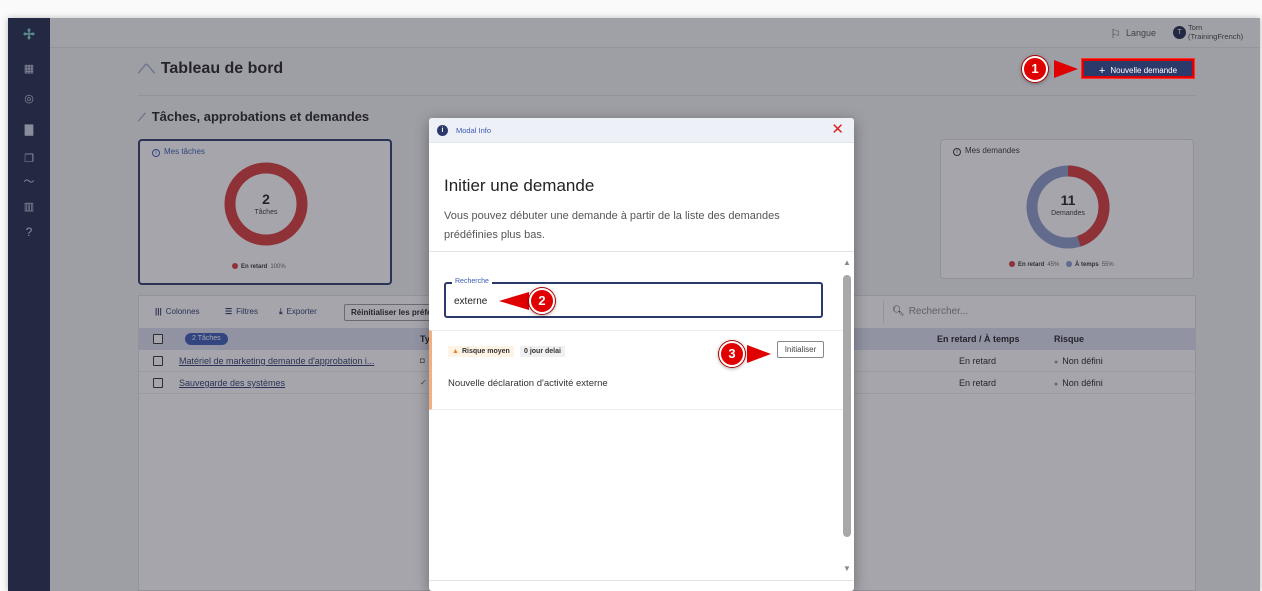  I want to click on plus-icon: +, so click(1102, 71).